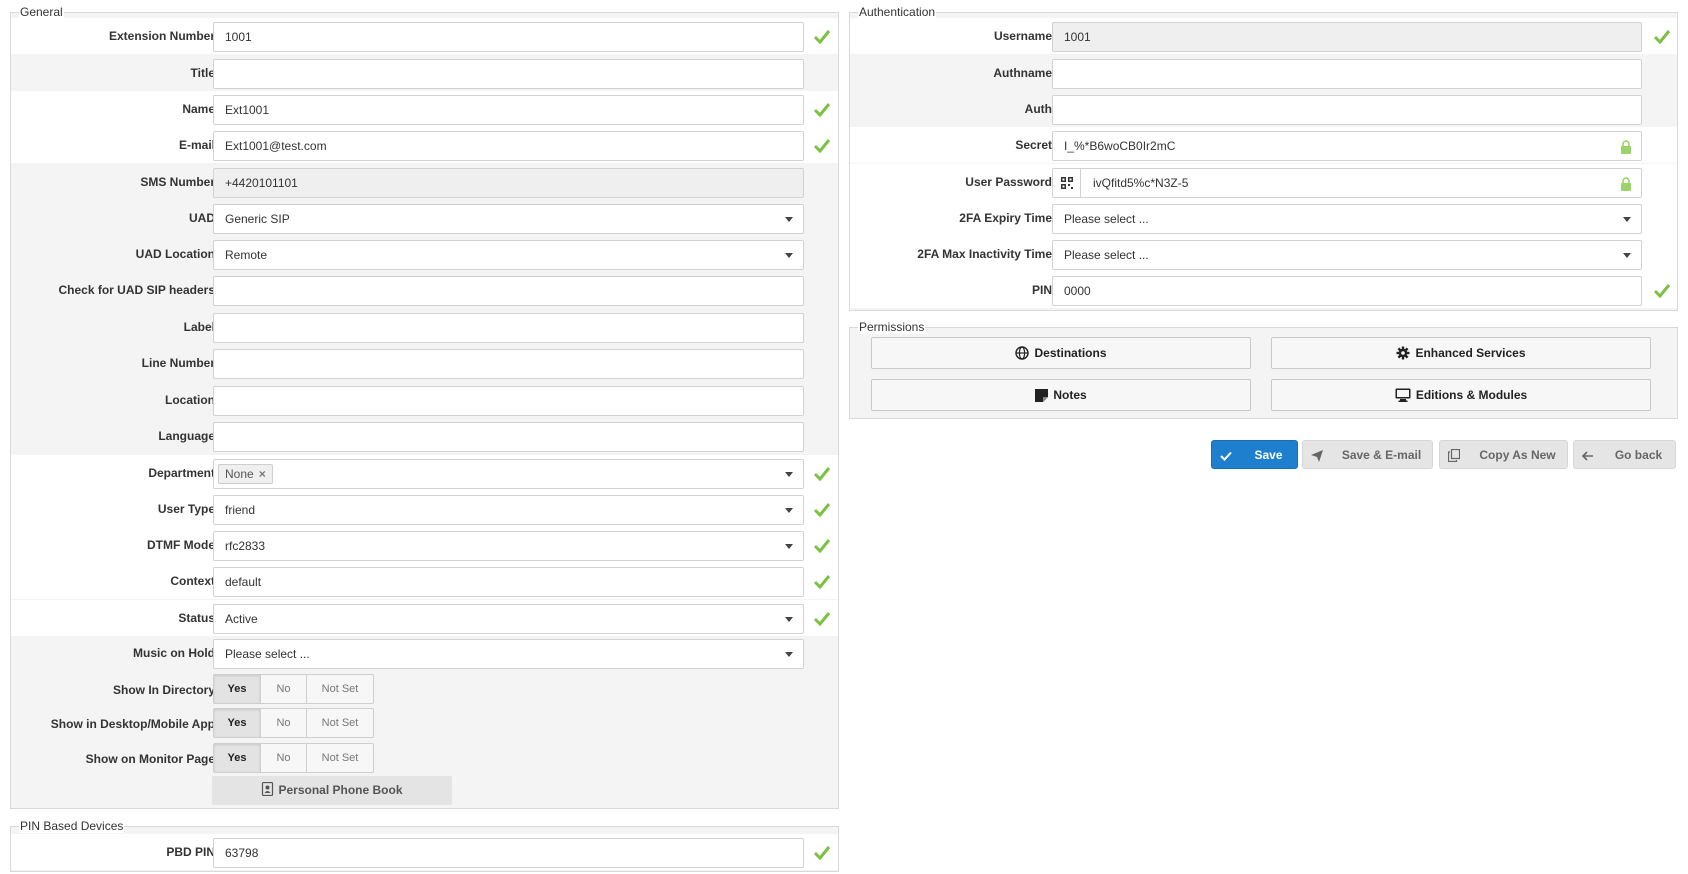 This screenshot has height=874, width=1688. I want to click on save-email-button: Save & E-mail, so click(1367, 454).